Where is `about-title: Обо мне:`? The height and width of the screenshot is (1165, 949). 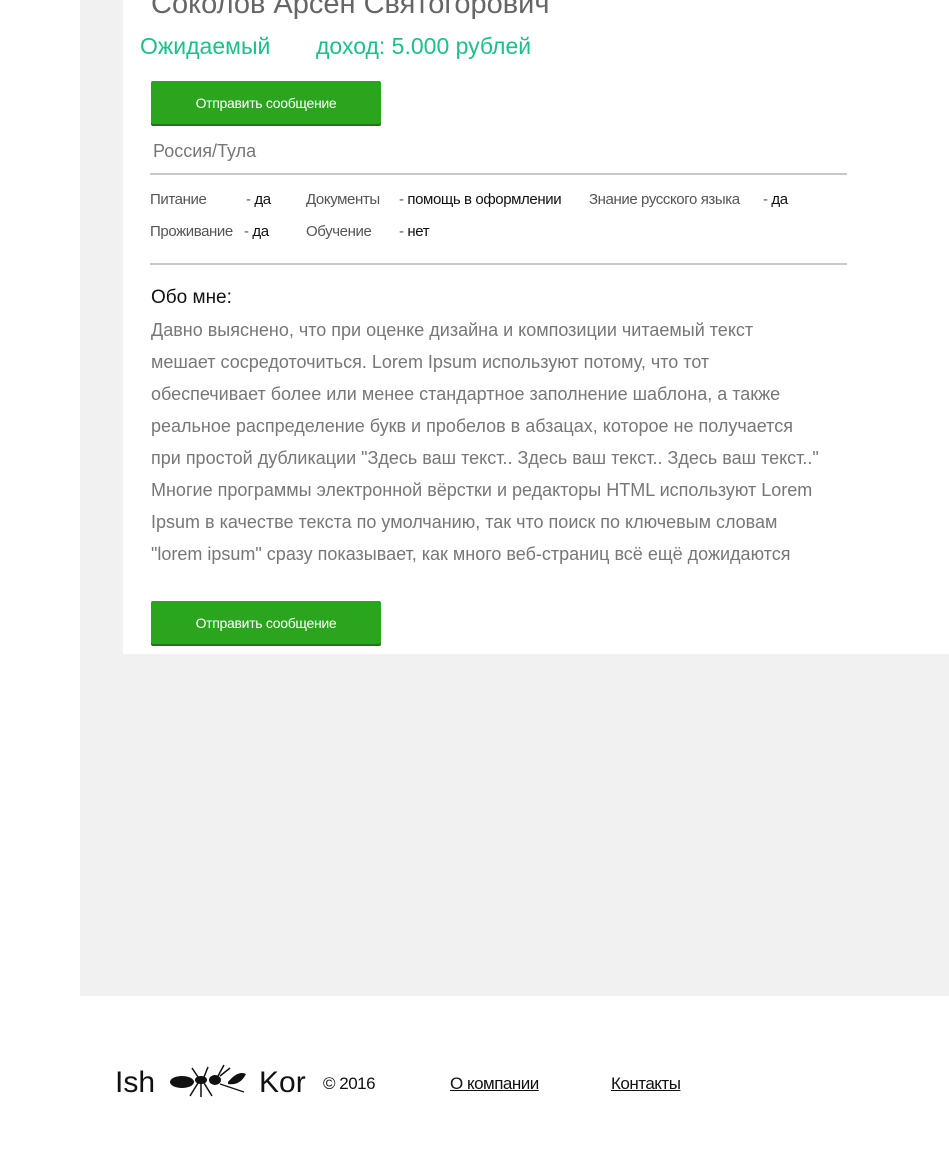 about-title: Обо мне: is located at coordinates (191, 297).